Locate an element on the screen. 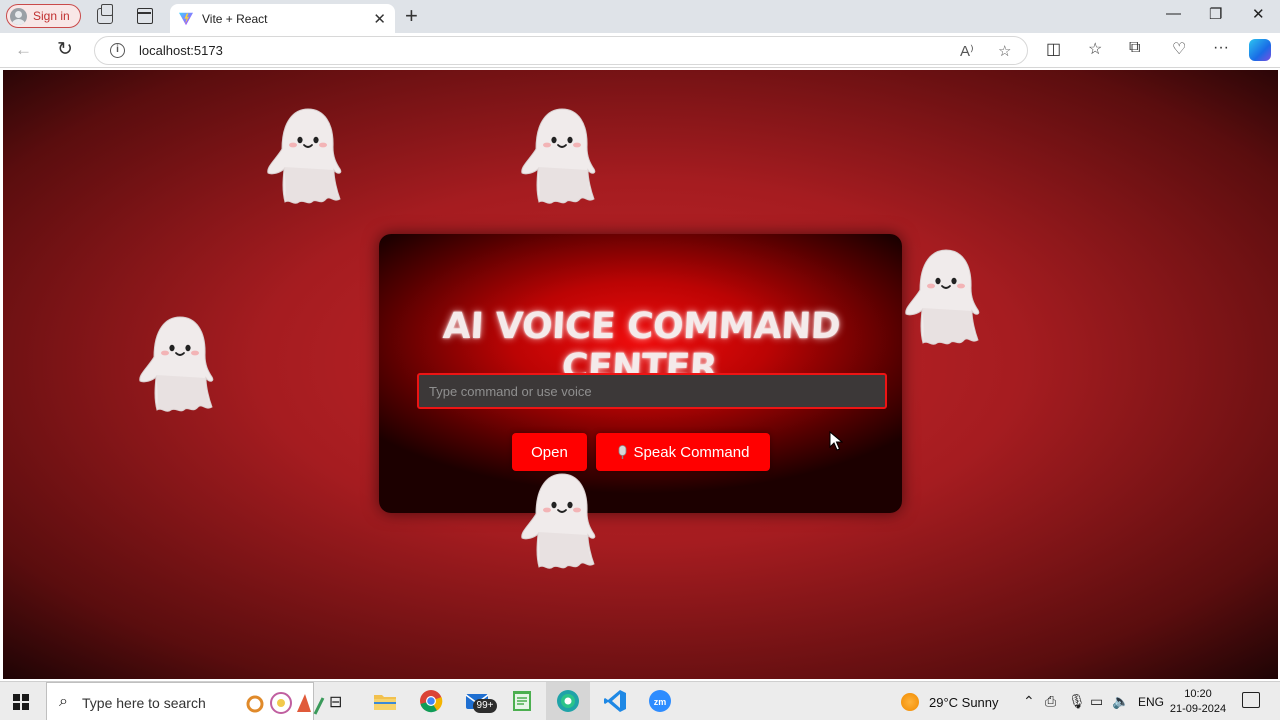  tab-close-icon: ✕ is located at coordinates (379, 19).